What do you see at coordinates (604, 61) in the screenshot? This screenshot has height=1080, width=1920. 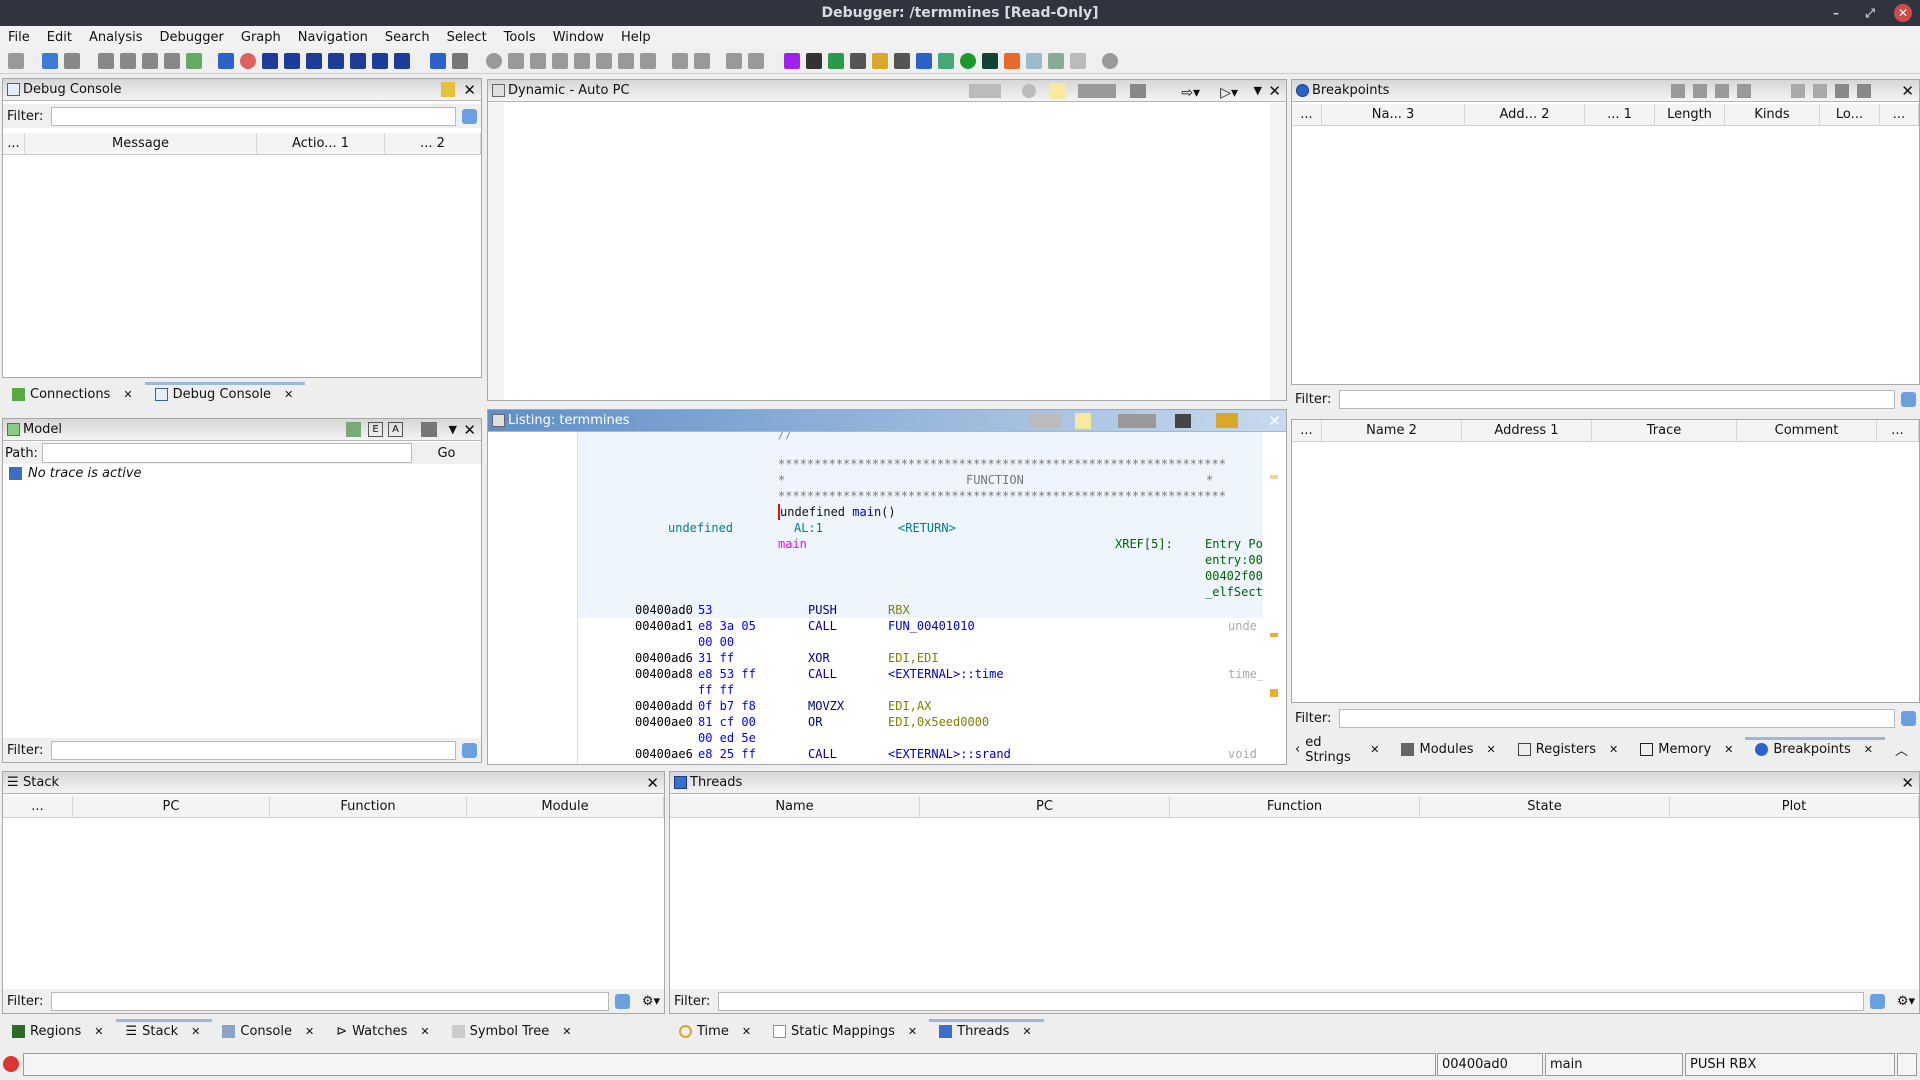 I see `step-over-icon` at bounding box center [604, 61].